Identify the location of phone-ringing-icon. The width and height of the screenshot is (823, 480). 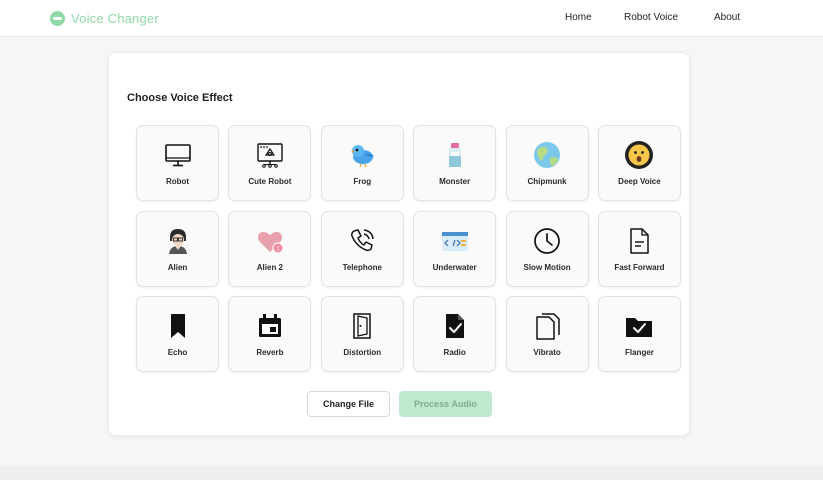
(362, 241).